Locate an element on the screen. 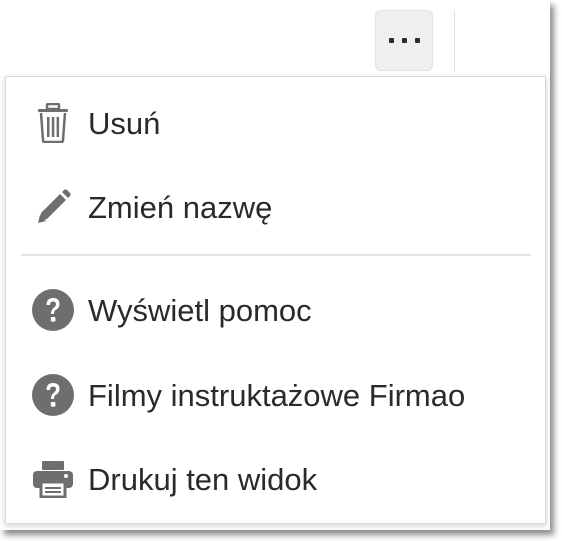  menu-item-help: Wyświetl pomoc is located at coordinates (275, 310).